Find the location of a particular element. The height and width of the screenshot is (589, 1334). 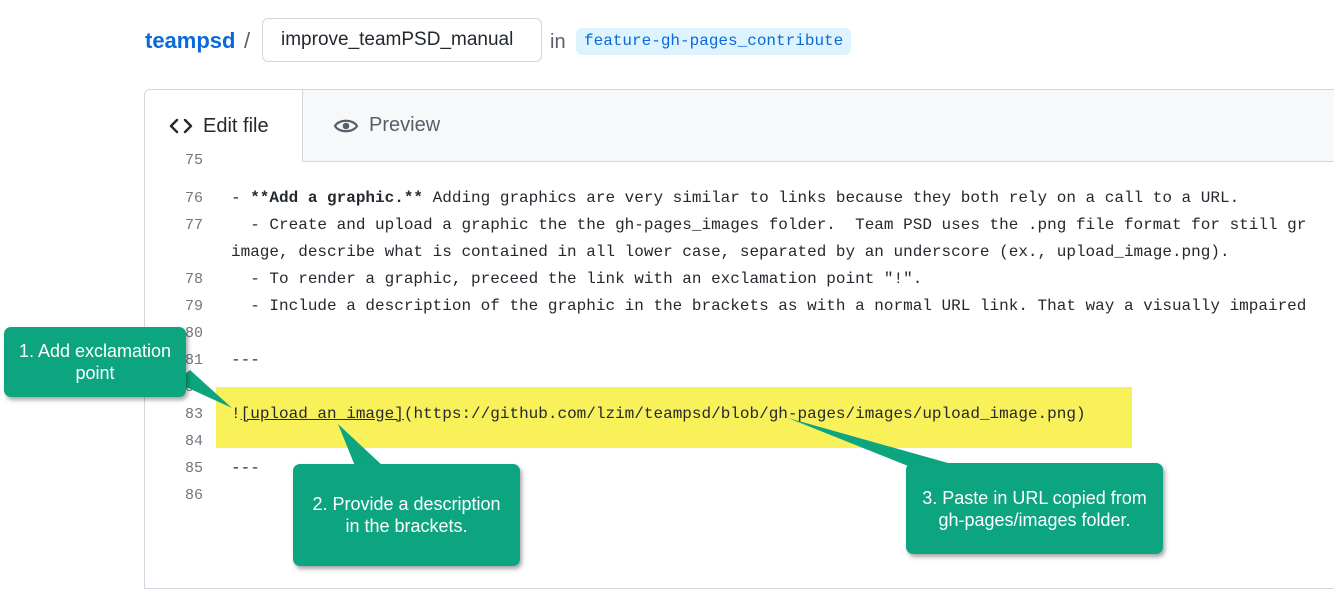

callout-add-exclamation: 1. Add exclamation point is located at coordinates (95, 362).